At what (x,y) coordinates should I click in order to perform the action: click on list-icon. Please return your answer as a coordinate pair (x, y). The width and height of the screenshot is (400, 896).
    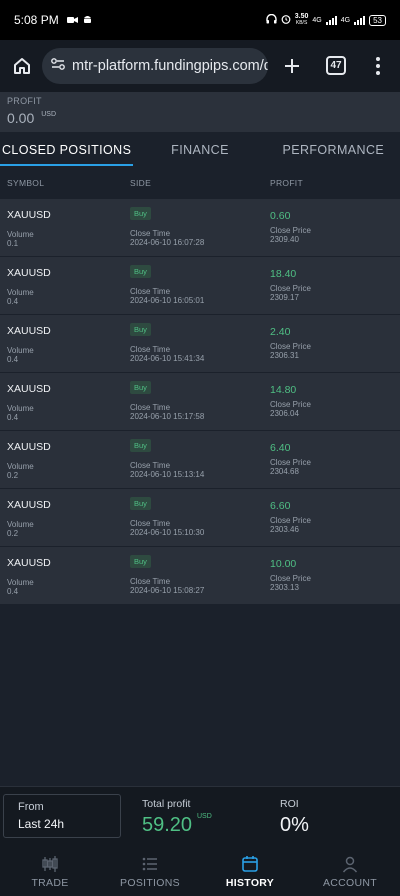
    Looking at the image, I should click on (149, 864).